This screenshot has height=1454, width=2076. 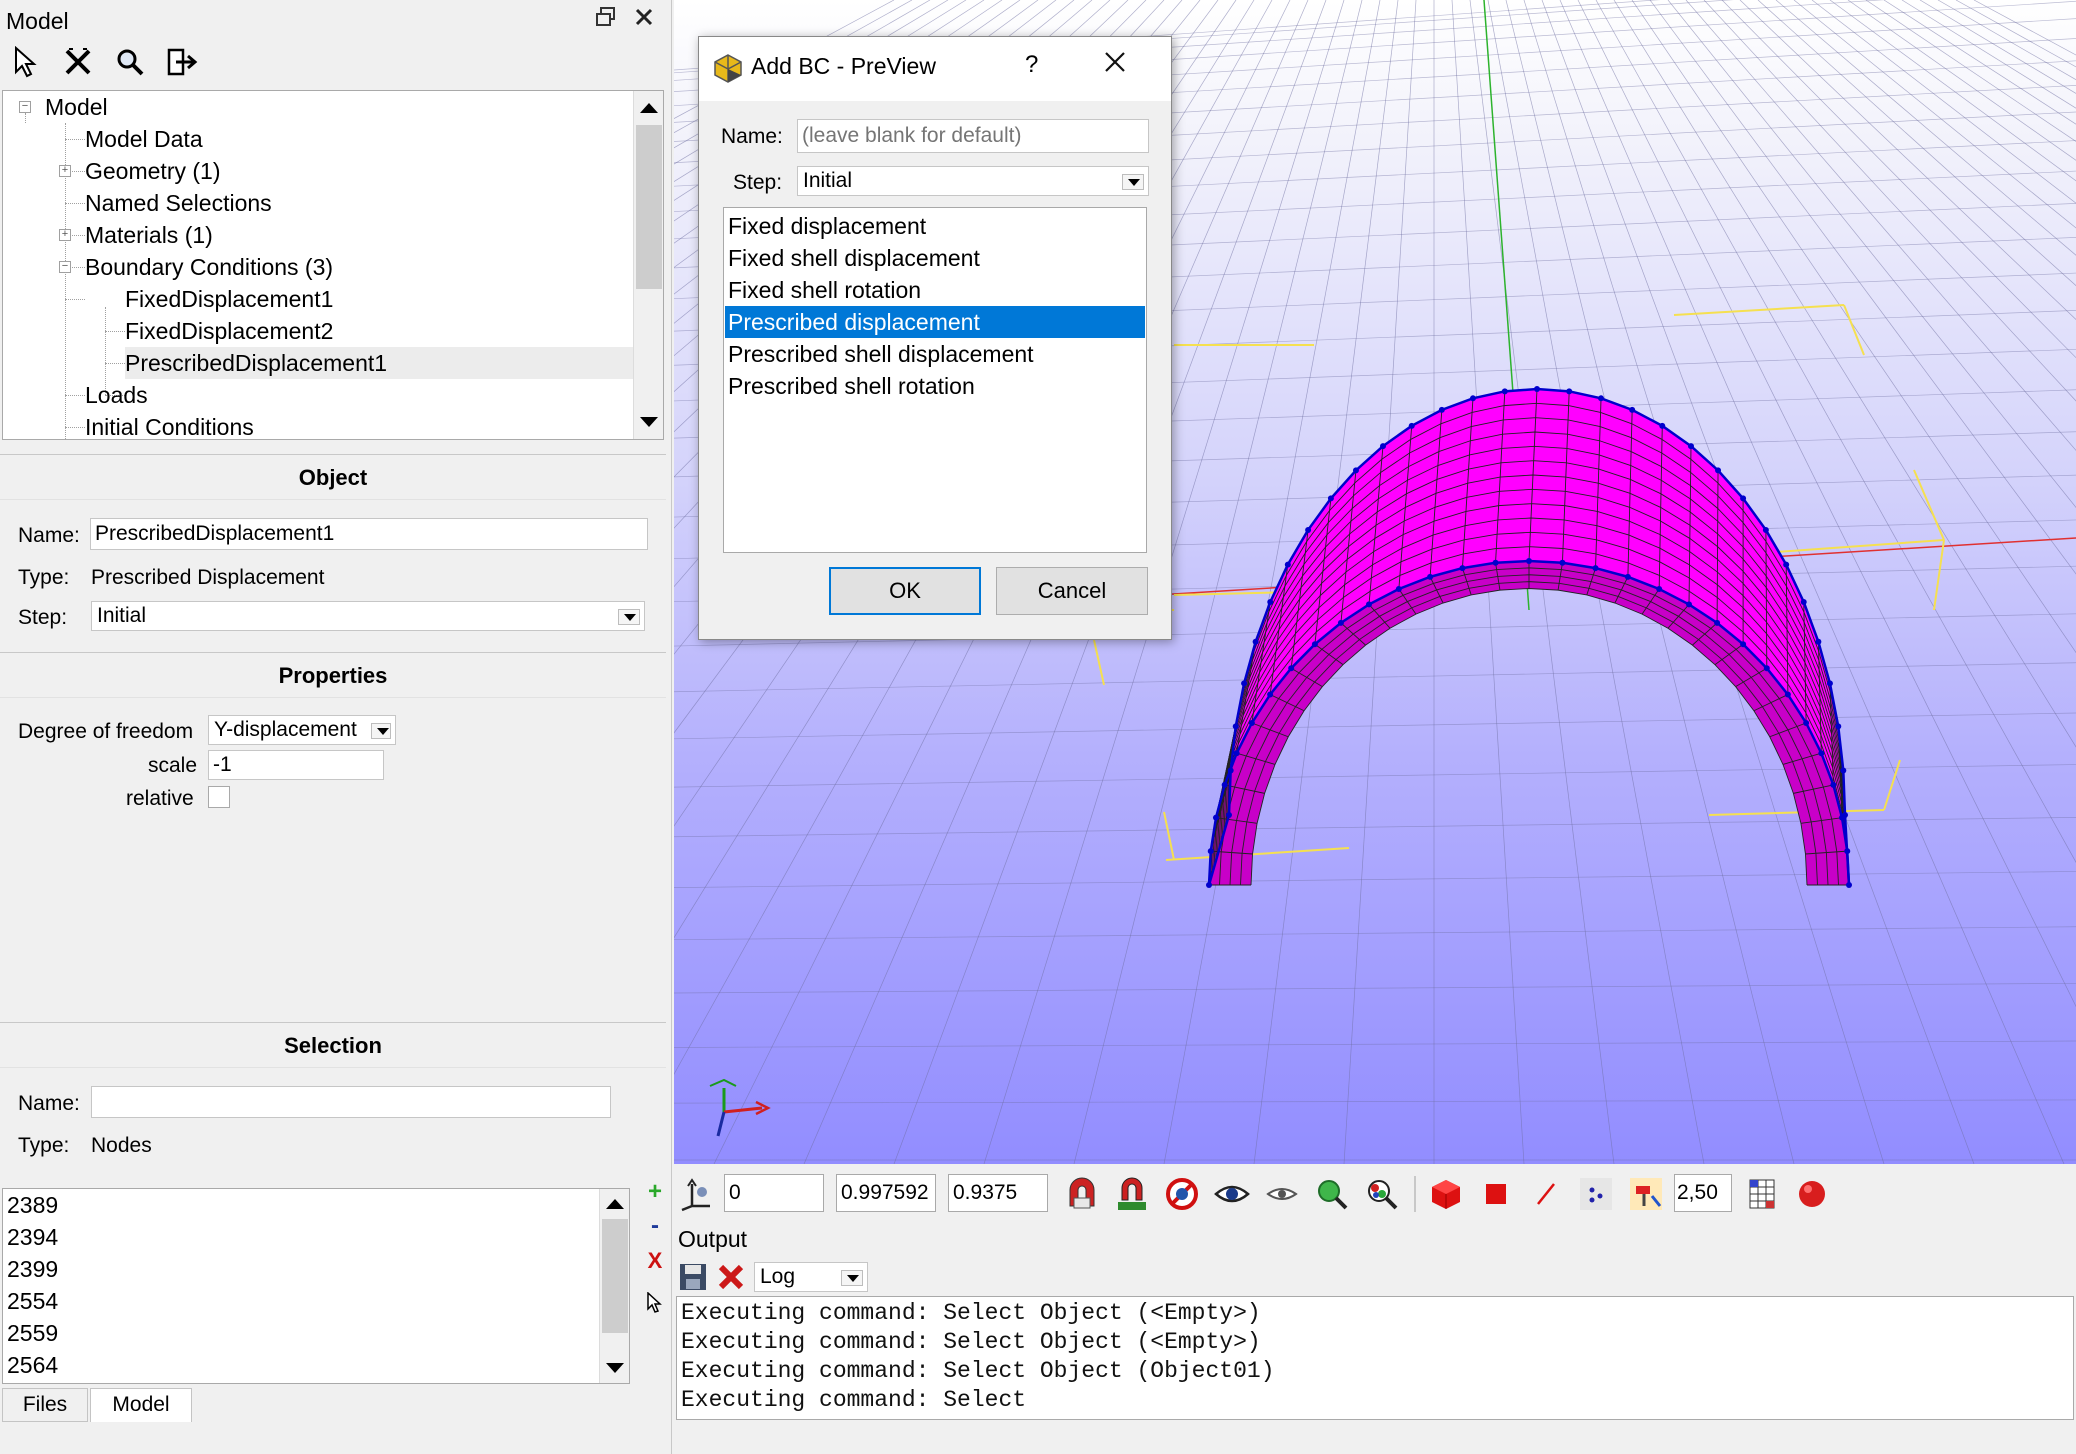 What do you see at coordinates (1596, 1194) in the screenshot?
I see `node-select-icon` at bounding box center [1596, 1194].